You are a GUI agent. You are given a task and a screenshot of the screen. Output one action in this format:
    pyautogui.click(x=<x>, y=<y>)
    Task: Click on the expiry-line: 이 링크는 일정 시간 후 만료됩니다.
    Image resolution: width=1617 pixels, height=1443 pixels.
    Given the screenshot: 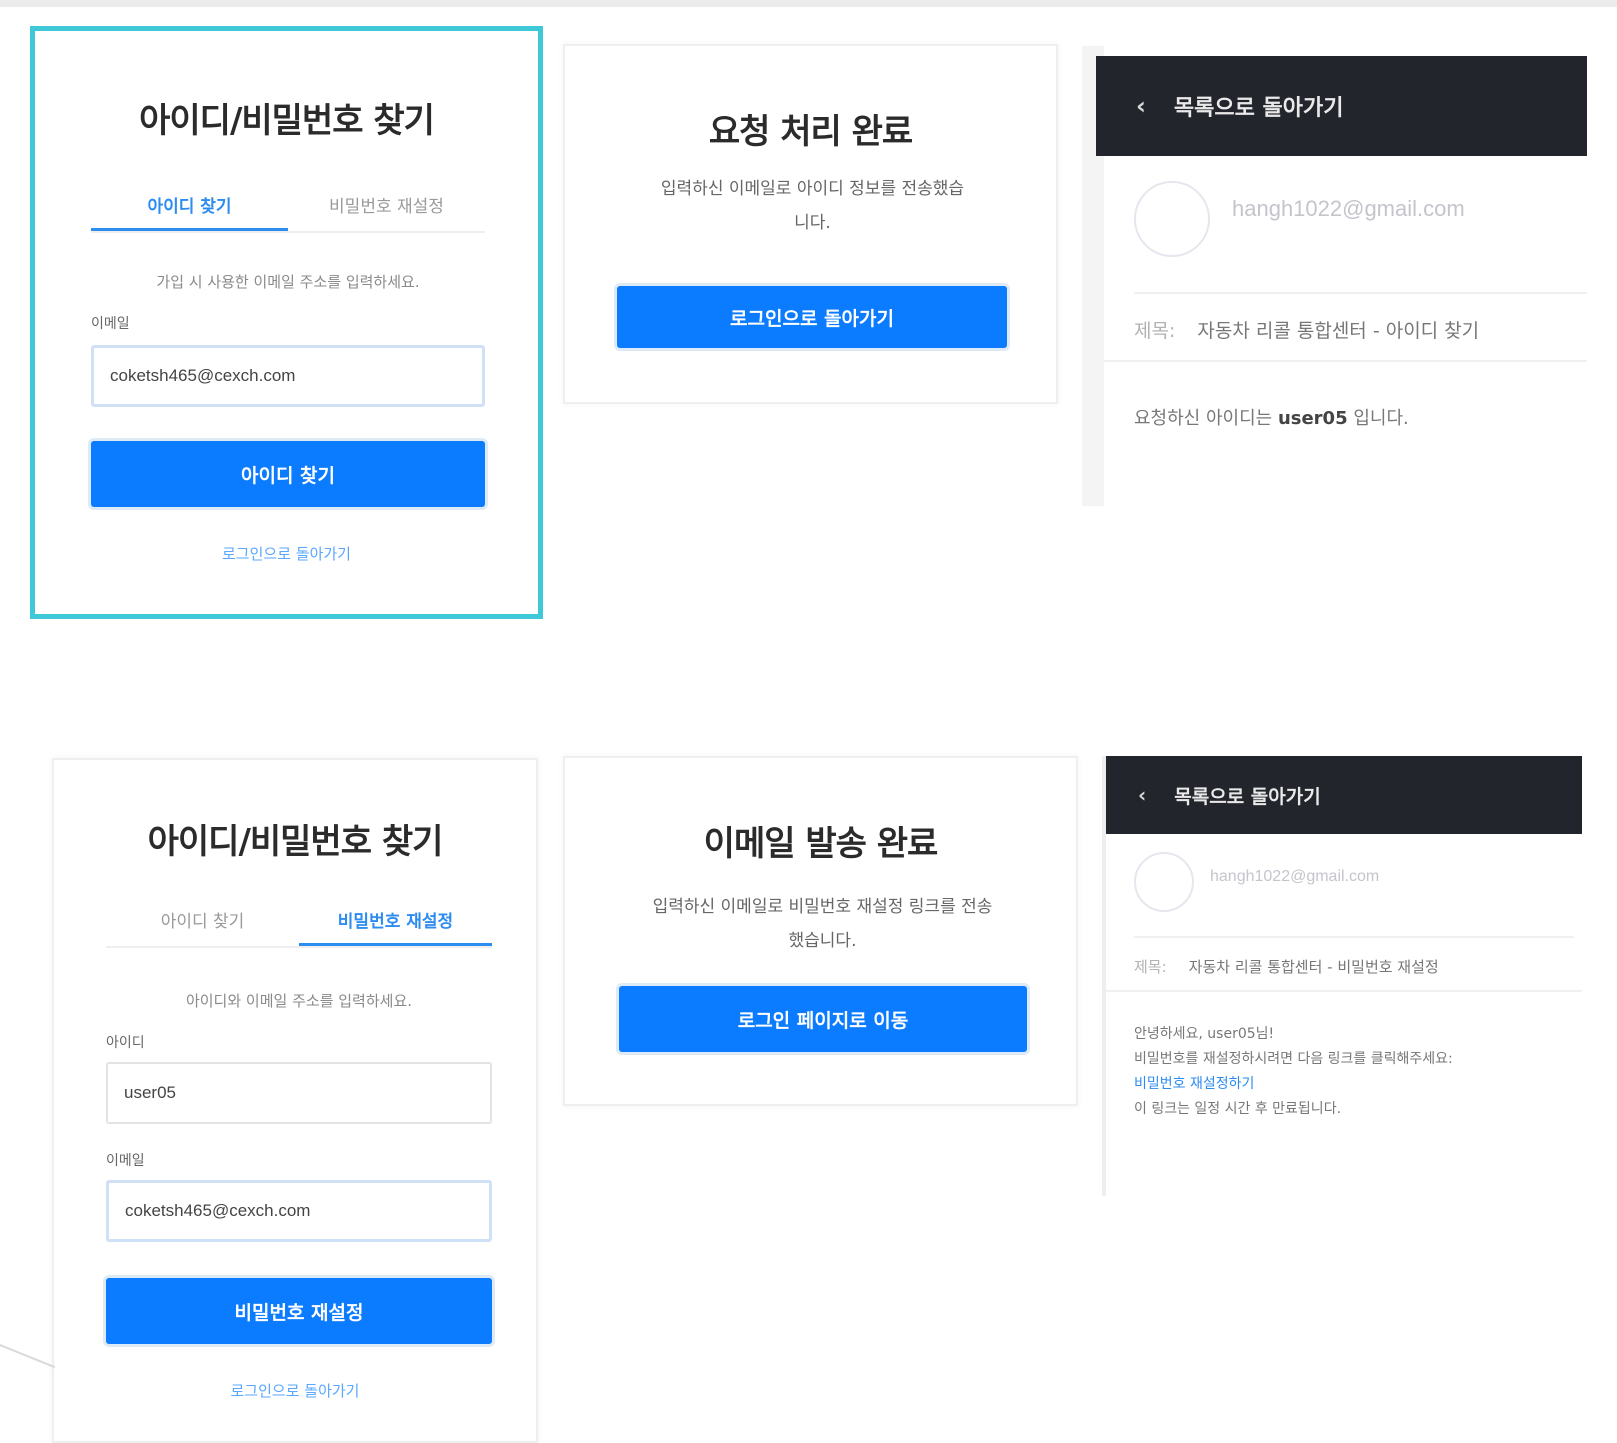 What is the action you would take?
    pyautogui.click(x=1238, y=1109)
    